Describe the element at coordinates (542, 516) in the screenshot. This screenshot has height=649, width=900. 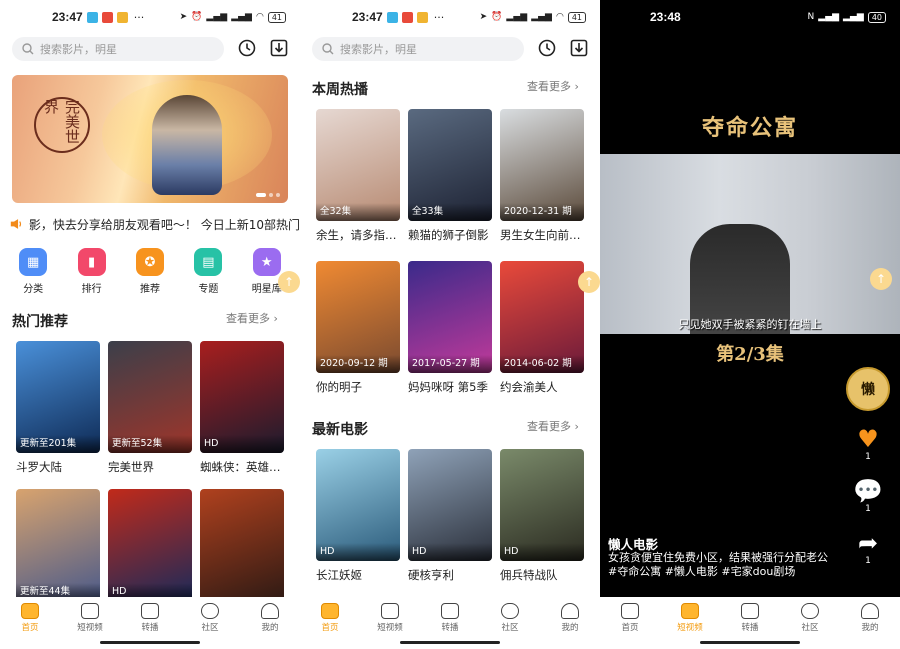
I see `video-card: HD 佣兵特战队` at that location.